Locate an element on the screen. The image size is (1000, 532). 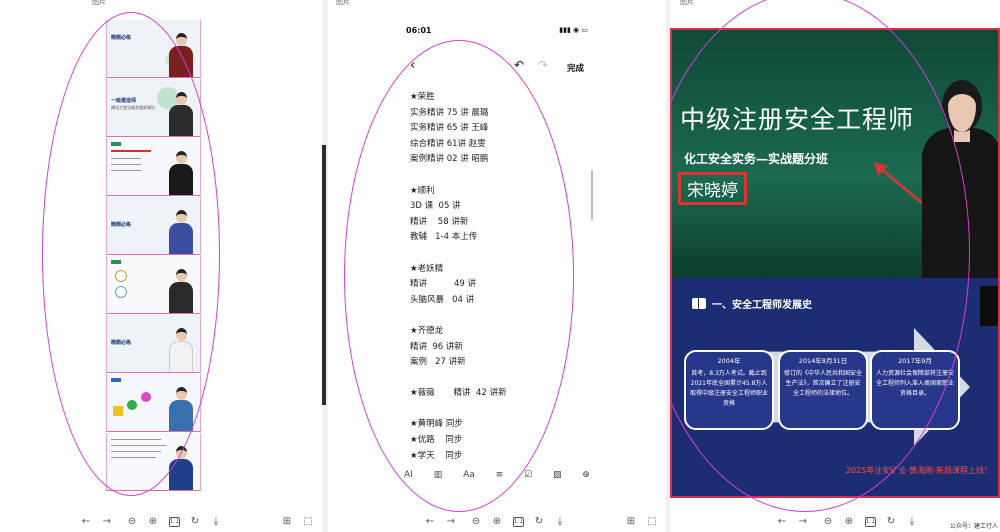
pane-edge is located at coordinates (324, 275).